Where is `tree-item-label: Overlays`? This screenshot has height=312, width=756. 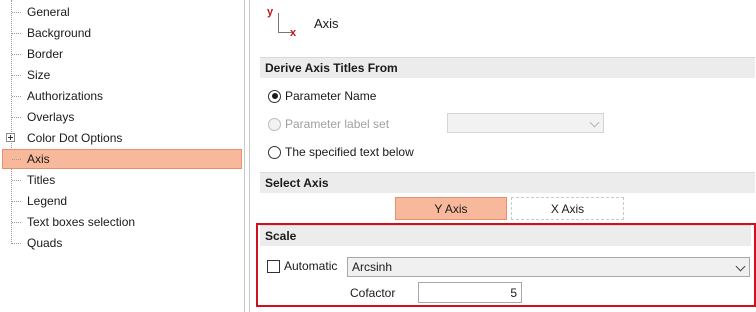
tree-item-label: Overlays is located at coordinates (51, 117).